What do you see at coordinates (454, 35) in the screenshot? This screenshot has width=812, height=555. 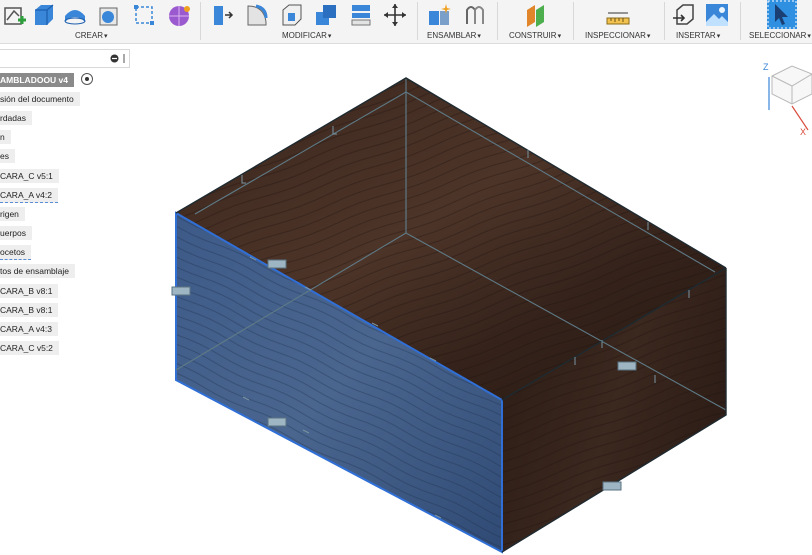 I see `assemble-menu: ENSAMBLAR▾` at bounding box center [454, 35].